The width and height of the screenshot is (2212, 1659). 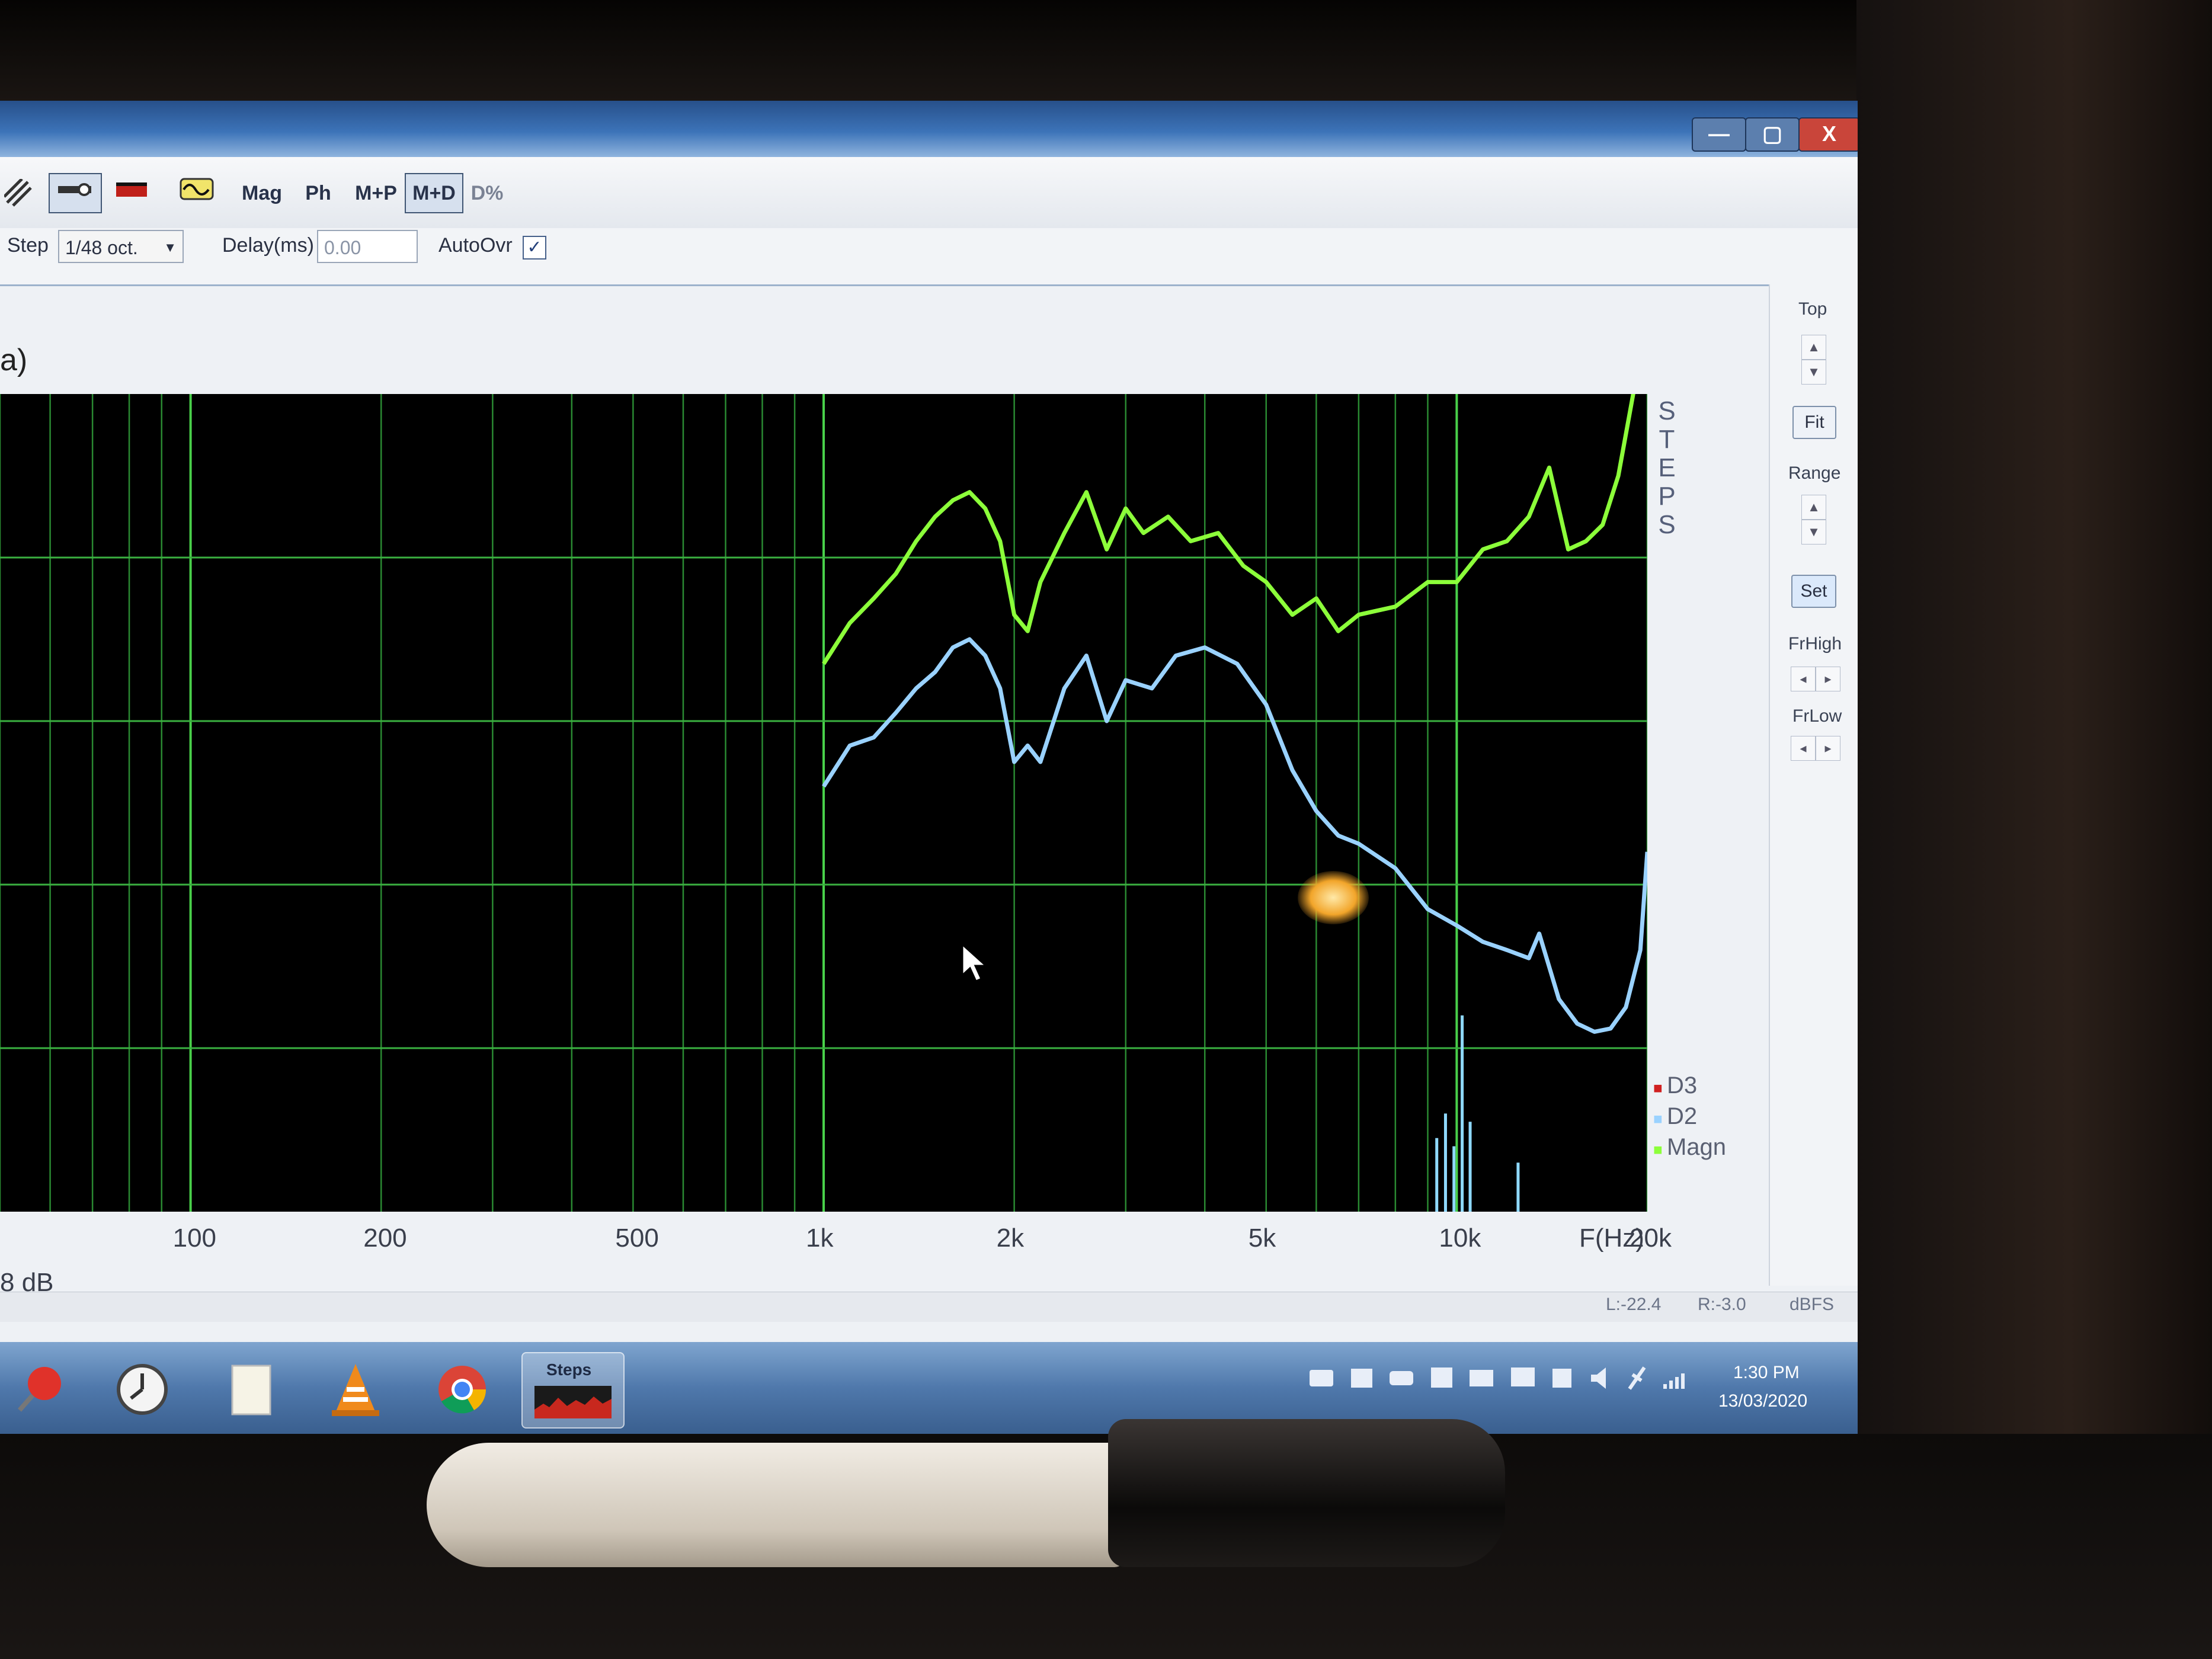 I want to click on mag-phase-button: M+P, so click(x=376, y=193).